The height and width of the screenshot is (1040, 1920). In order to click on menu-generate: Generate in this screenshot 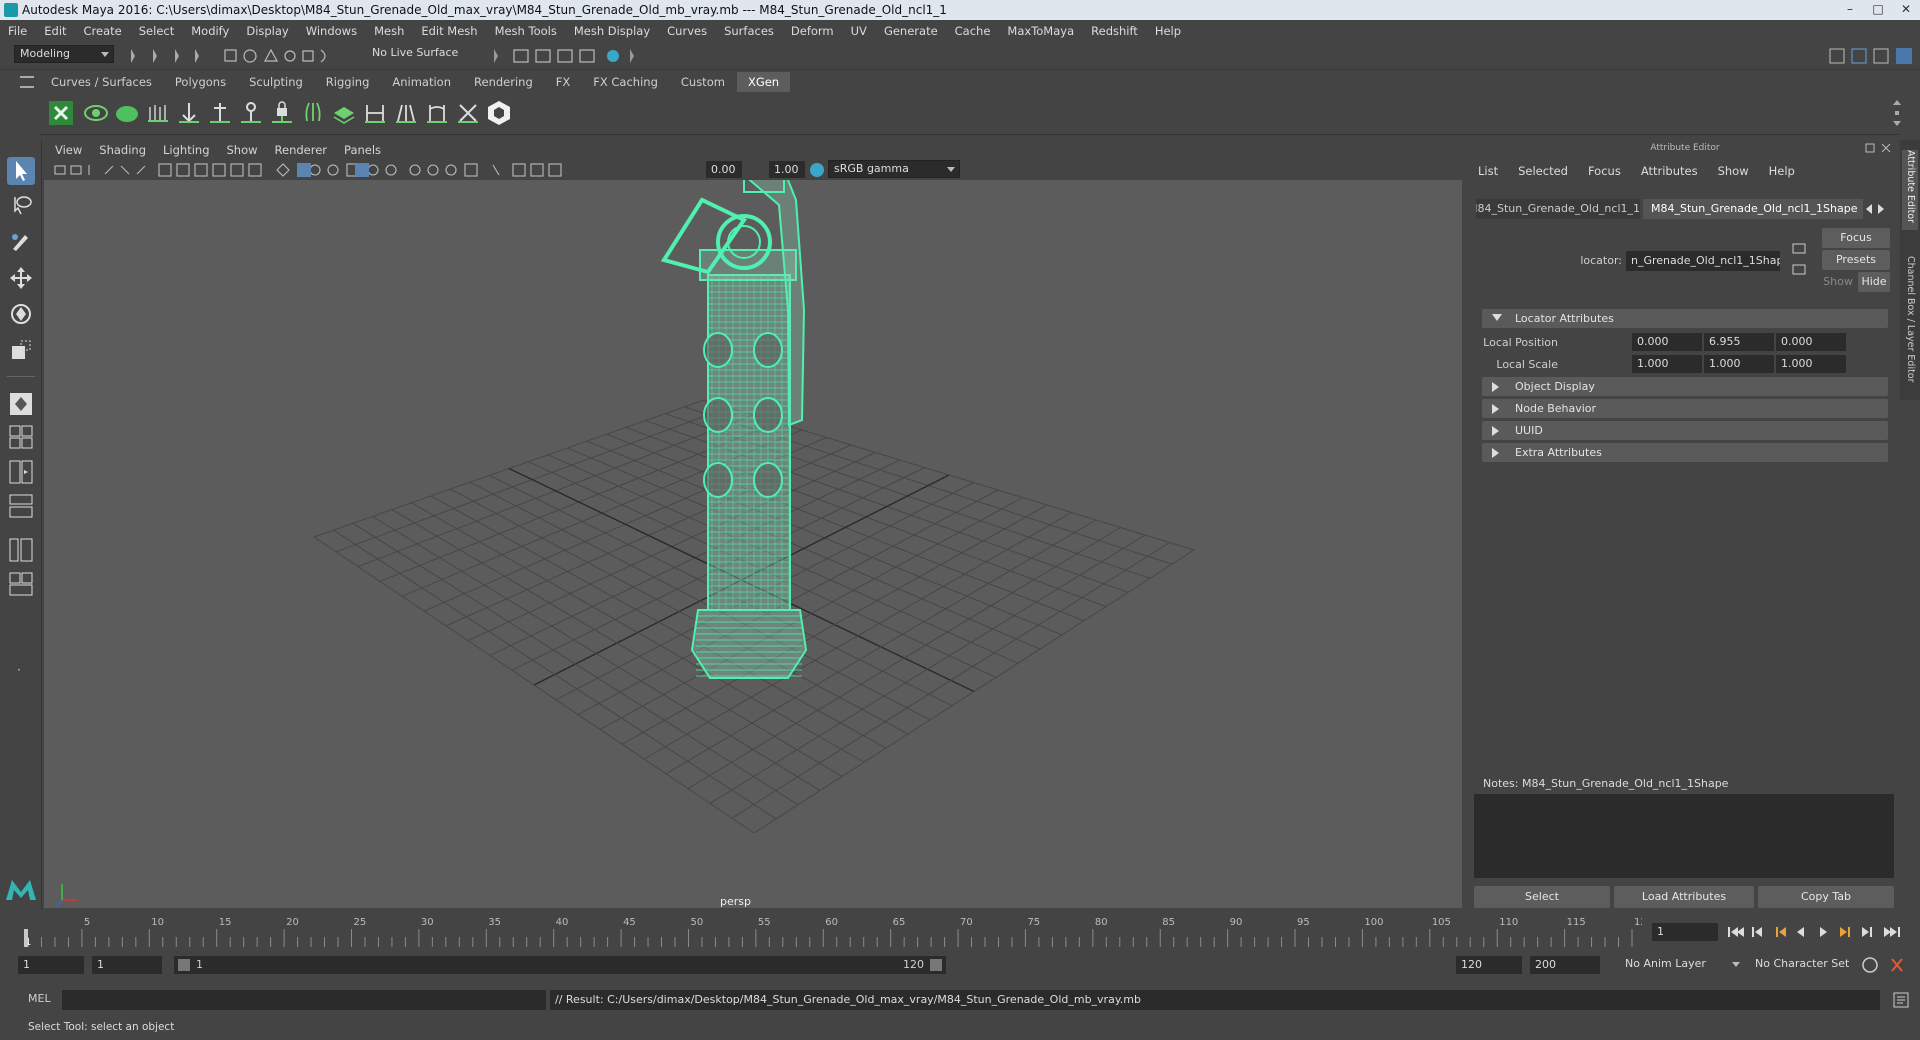, I will do `click(911, 31)`.